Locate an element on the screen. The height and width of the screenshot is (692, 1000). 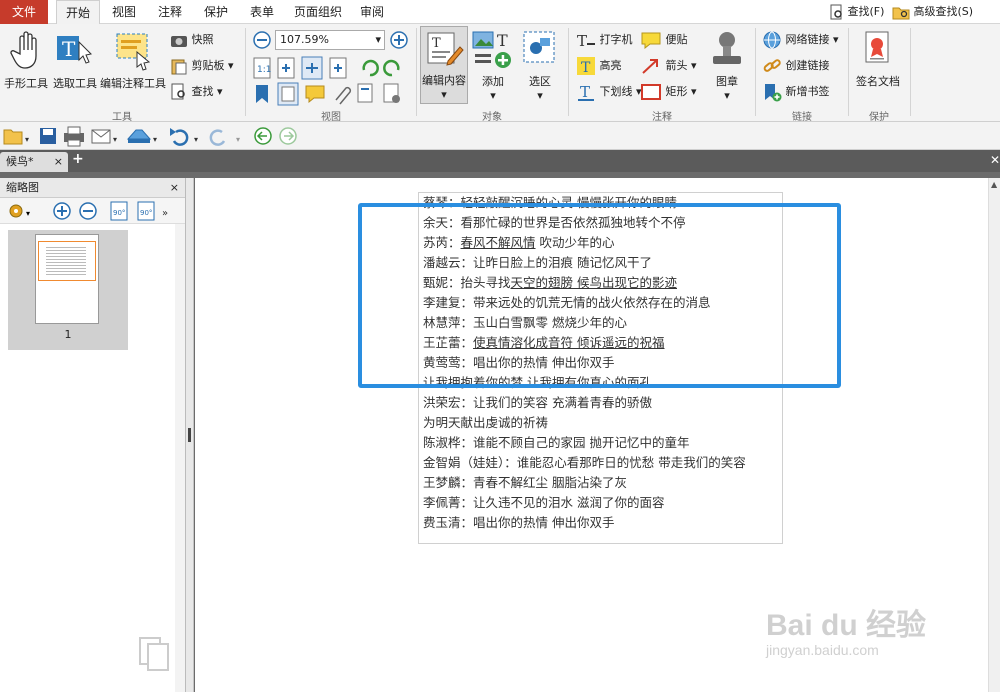
highlight-button: T 高亮 is located at coordinates (599, 66).